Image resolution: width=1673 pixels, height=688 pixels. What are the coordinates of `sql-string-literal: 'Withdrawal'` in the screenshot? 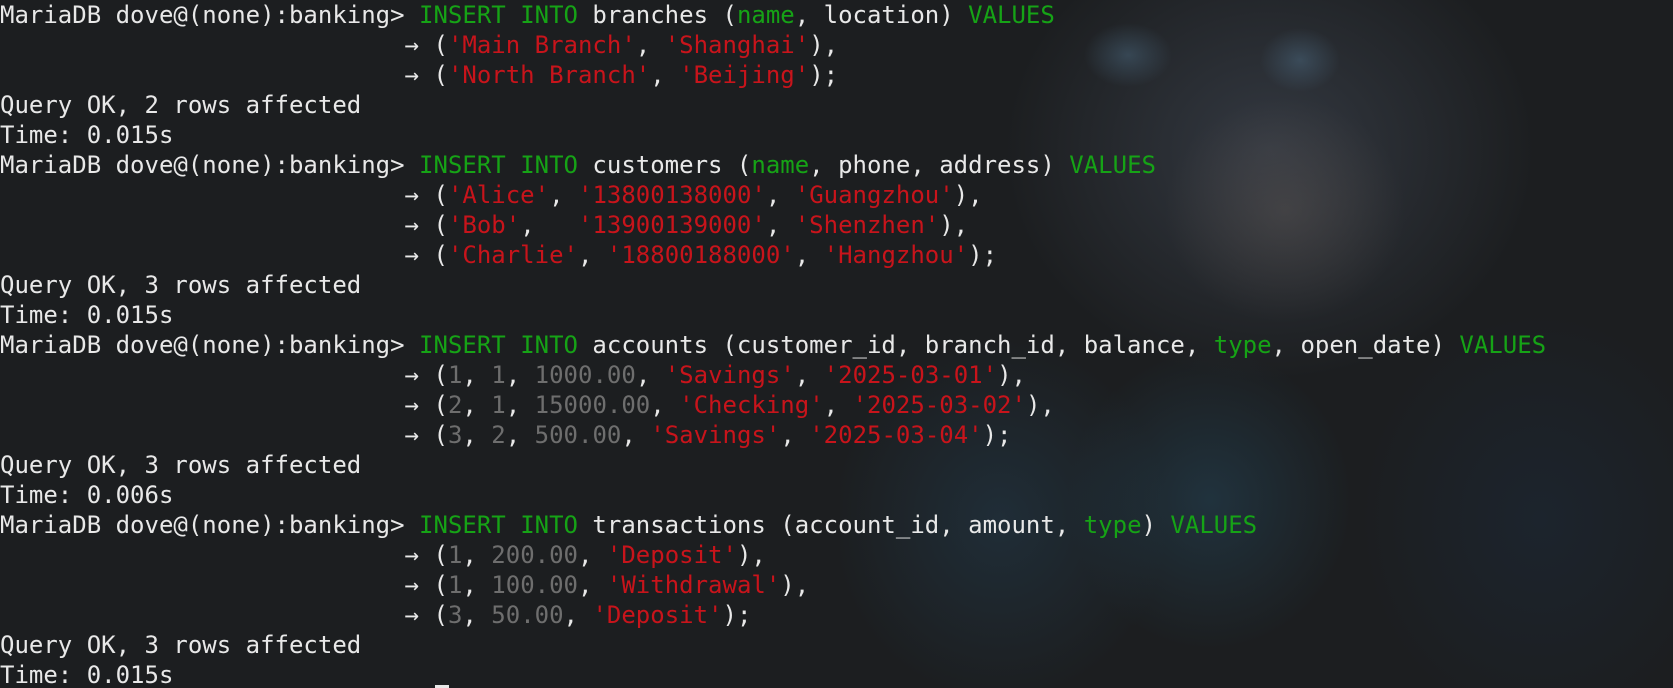 It's located at (693, 585).